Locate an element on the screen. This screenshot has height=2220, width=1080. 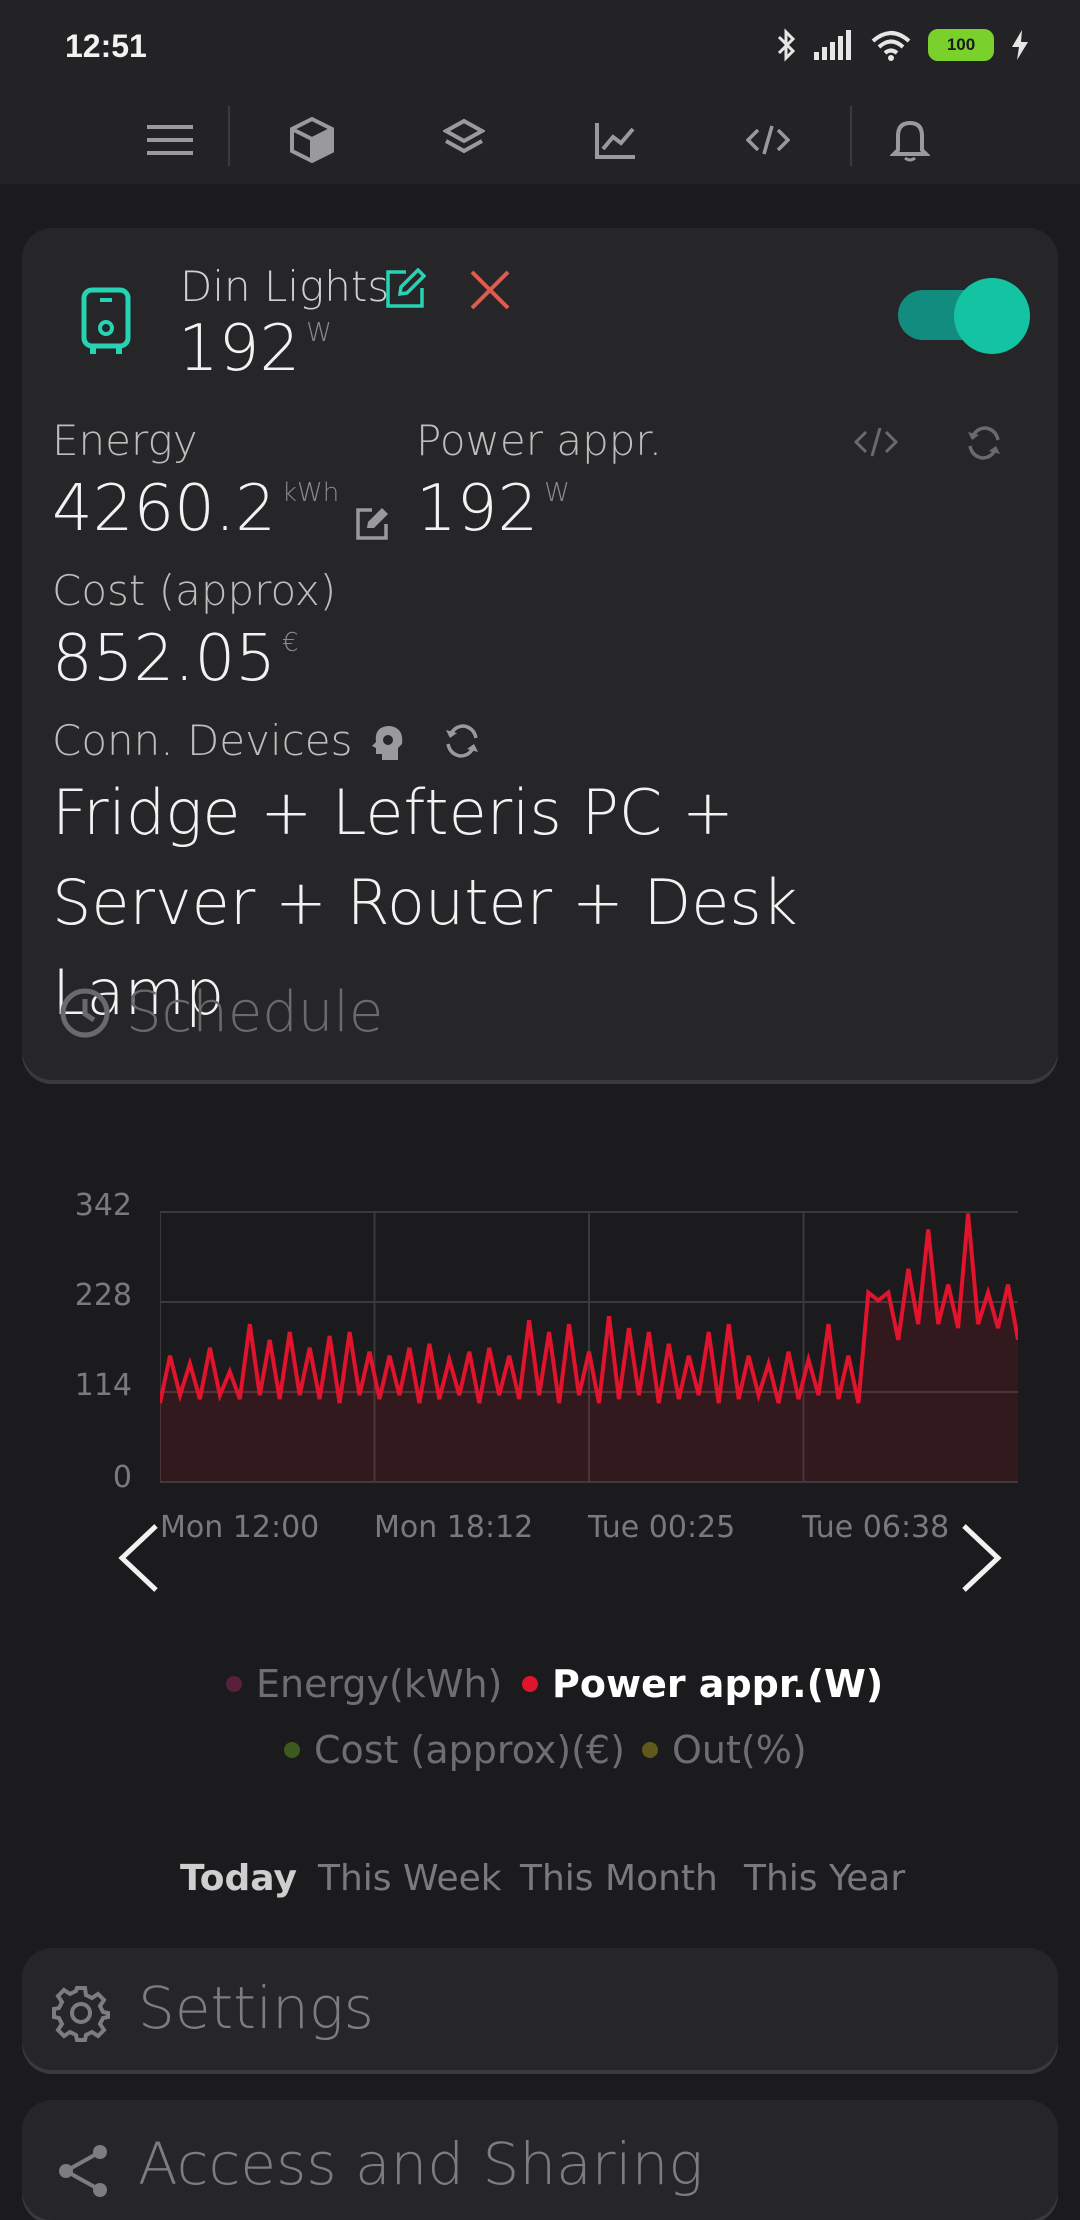
access-card: Access and Sharing is located at coordinates (540, 2160).